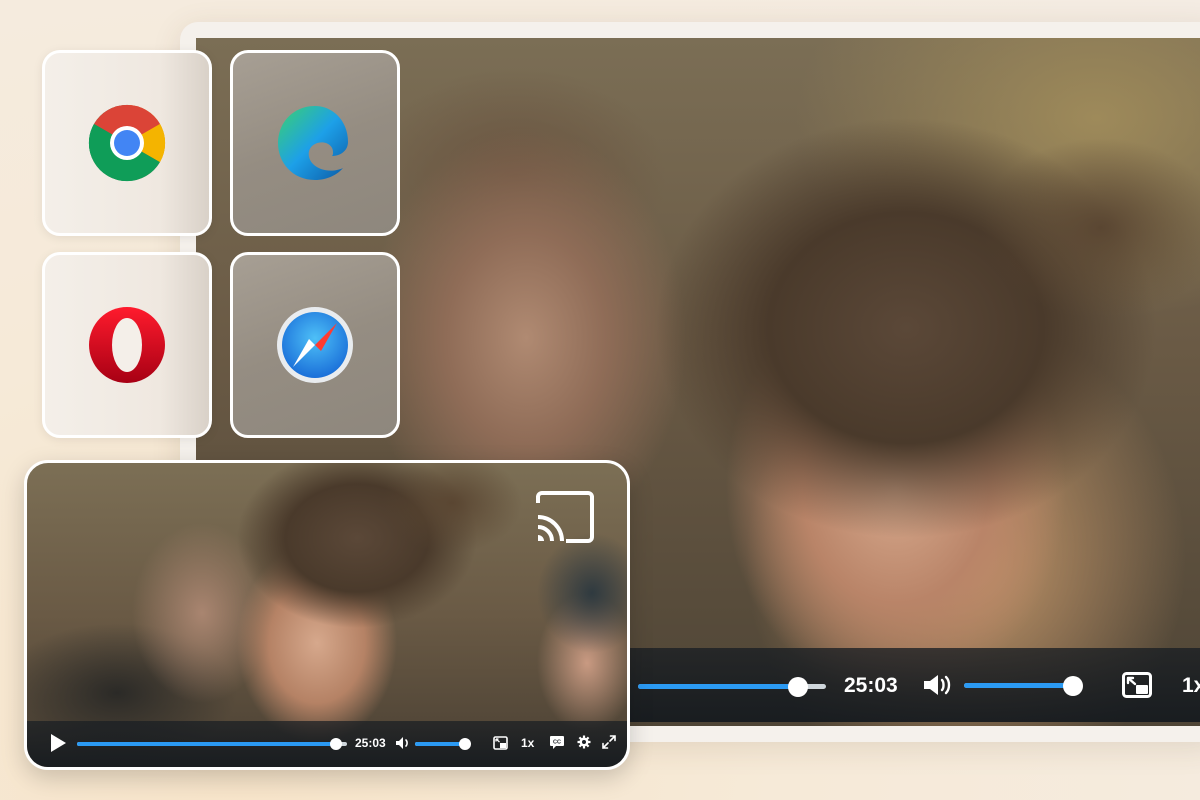 The height and width of the screenshot is (800, 1200). Describe the element at coordinates (871, 685) in the screenshot. I see `current-time: 25:03` at that location.